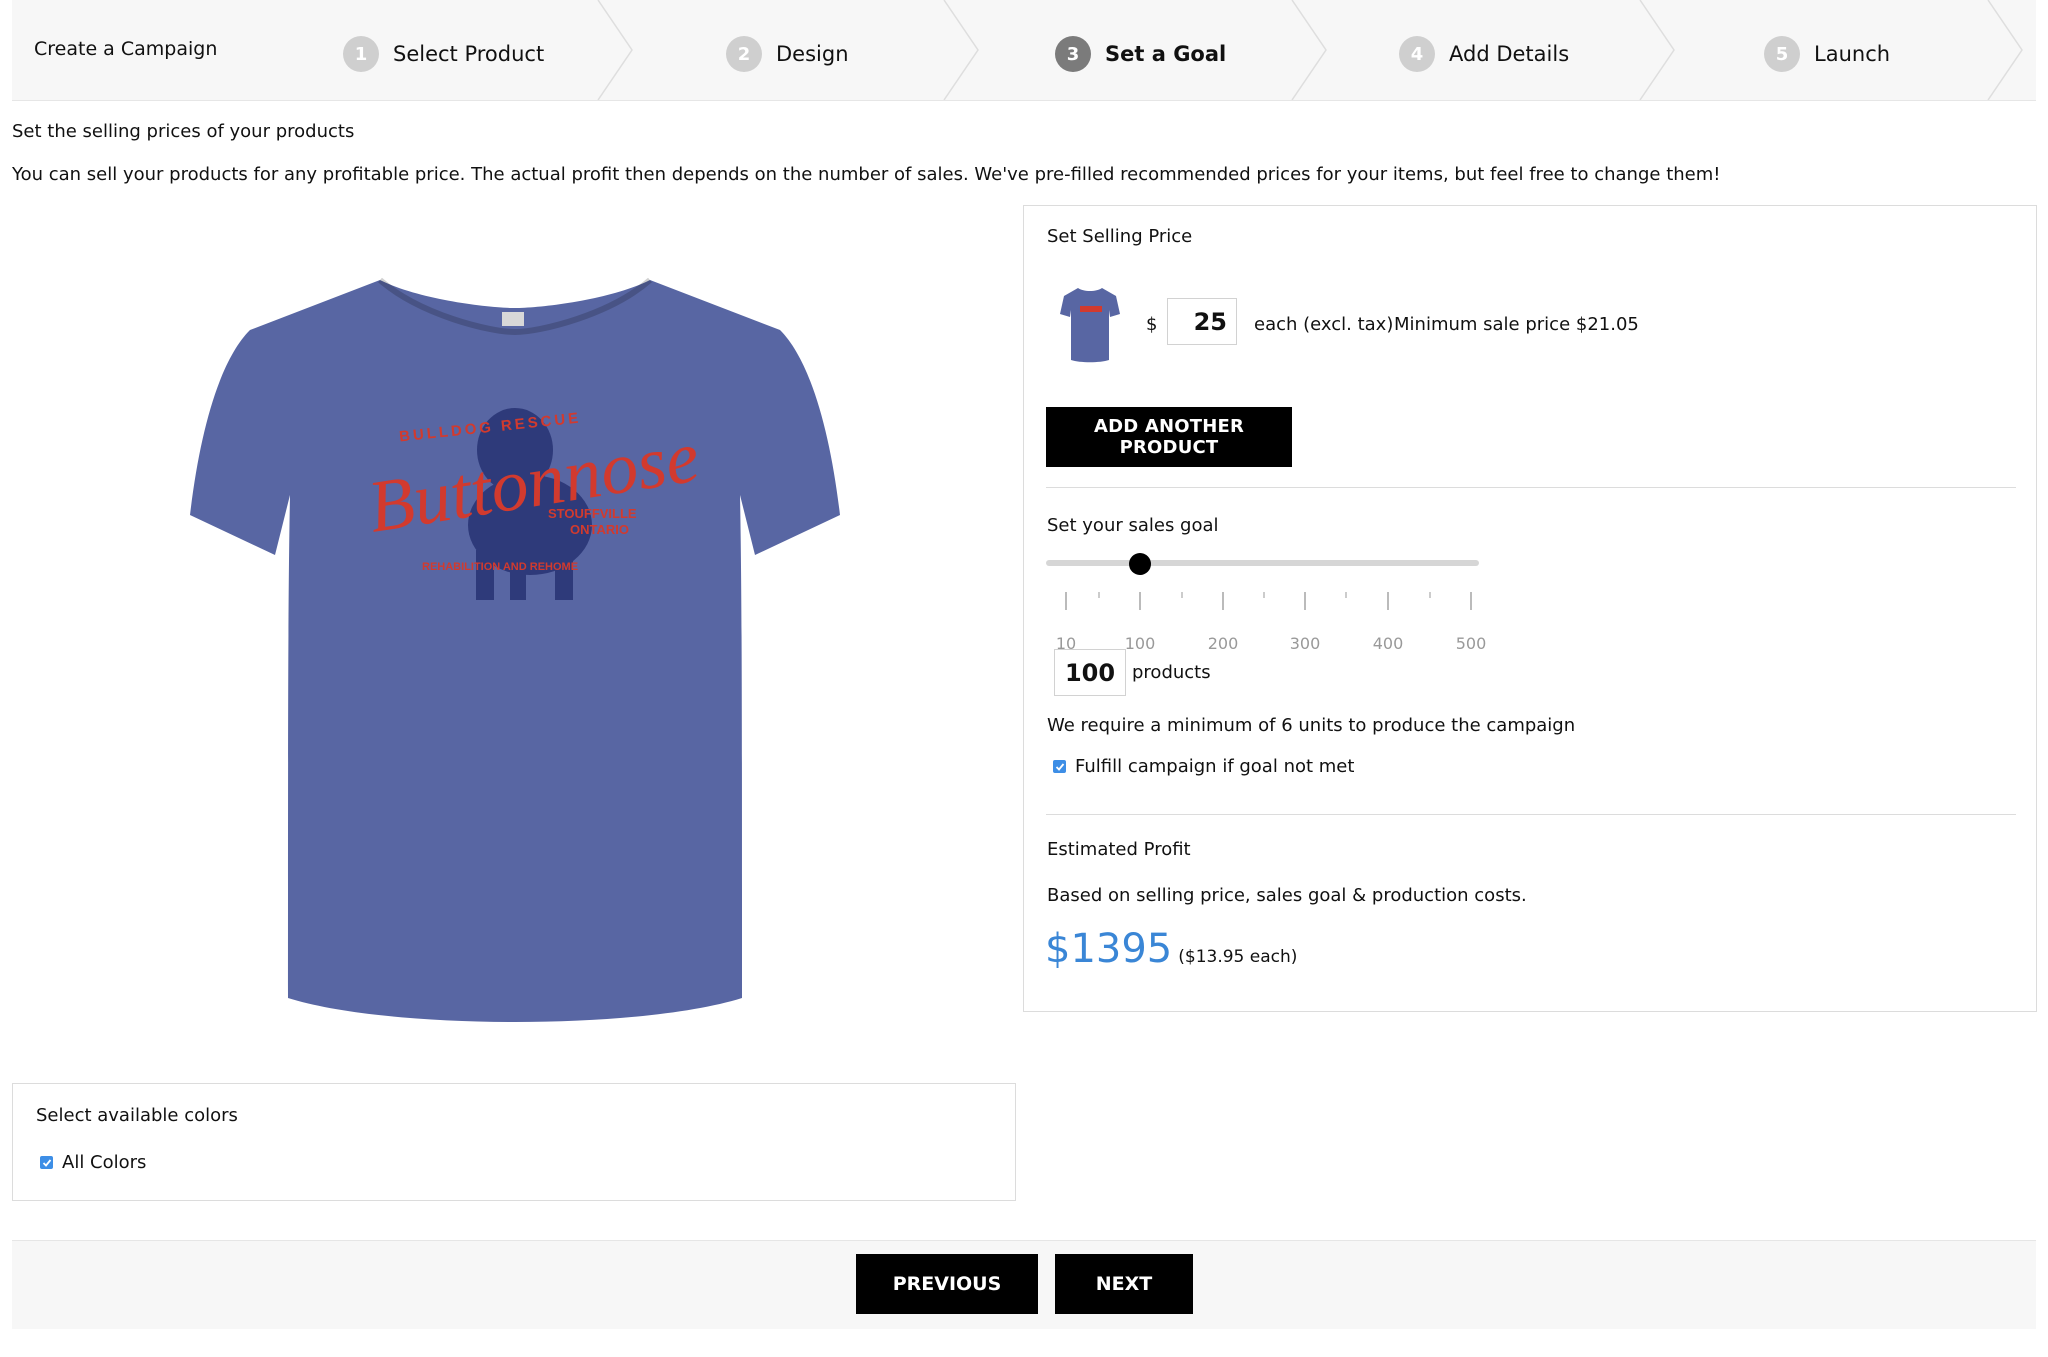  Describe the element at coordinates (1091, 309) in the screenshot. I see `thumb-print` at that location.